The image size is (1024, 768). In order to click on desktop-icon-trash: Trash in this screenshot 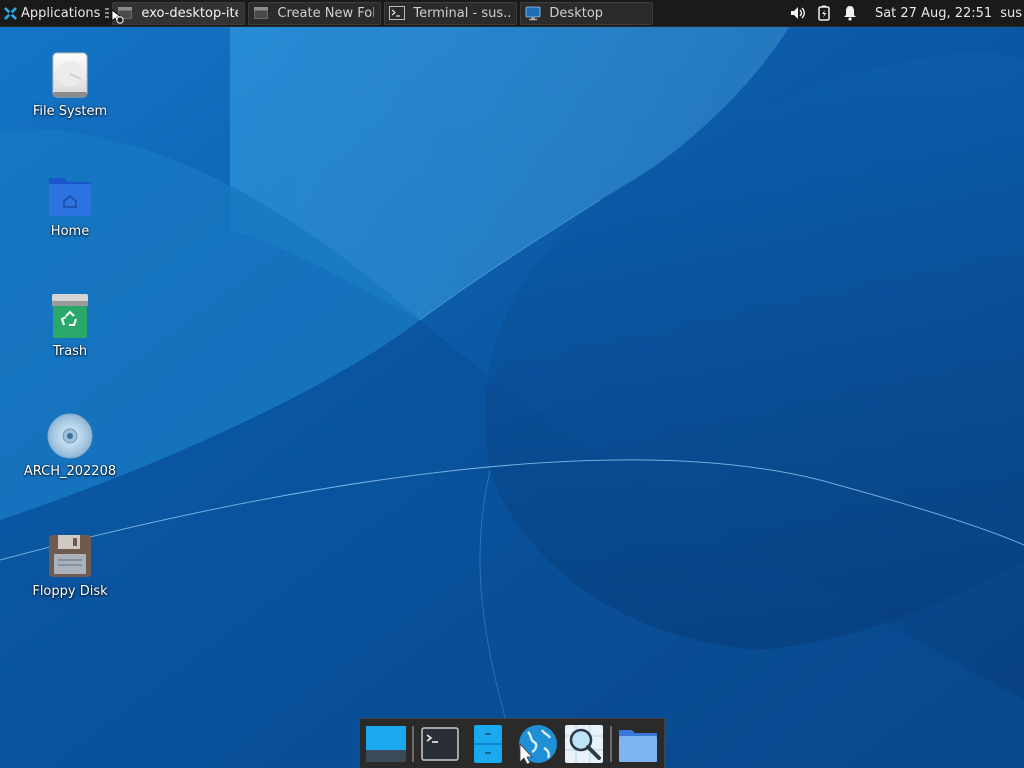, I will do `click(70, 325)`.